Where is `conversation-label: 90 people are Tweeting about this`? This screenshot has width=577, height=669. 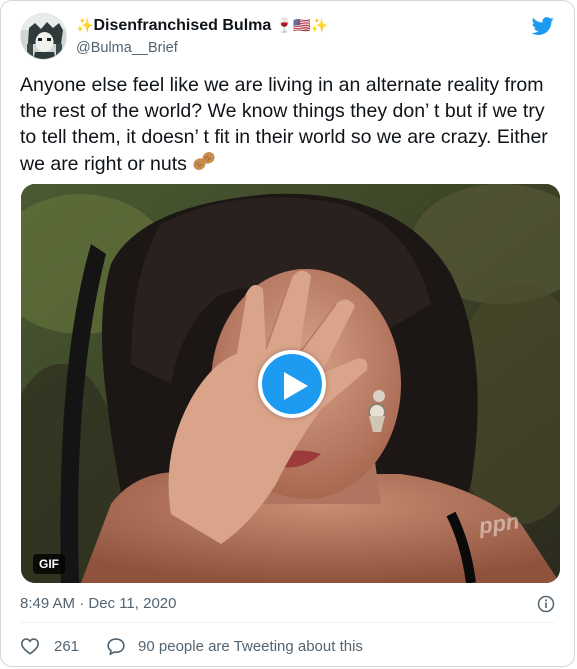
conversation-label: 90 people are Tweeting about this is located at coordinates (250, 646).